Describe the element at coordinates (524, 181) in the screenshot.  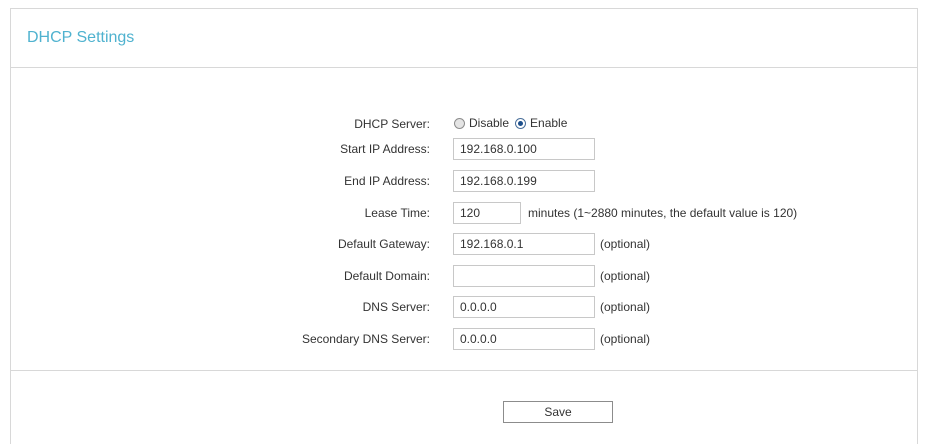
I see `end-ip-input` at that location.